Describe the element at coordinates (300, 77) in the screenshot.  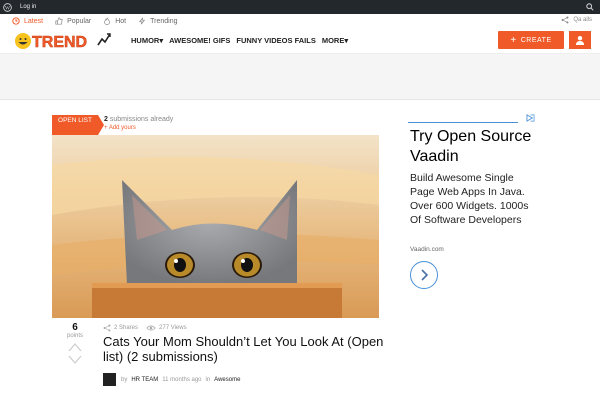
I see `top-ad-area` at that location.